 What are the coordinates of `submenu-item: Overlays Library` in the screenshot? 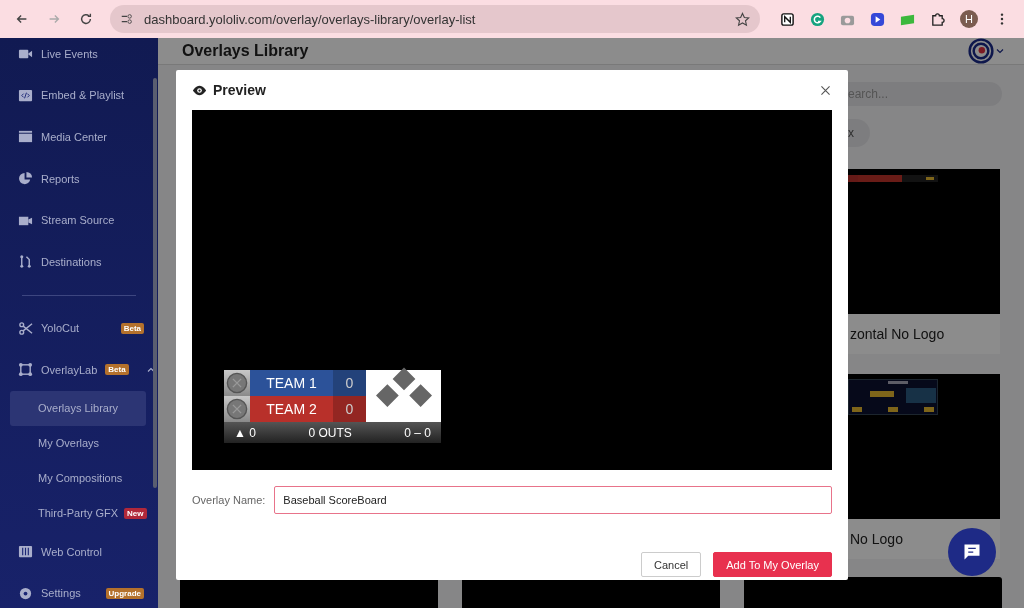 It's located at (78, 408).